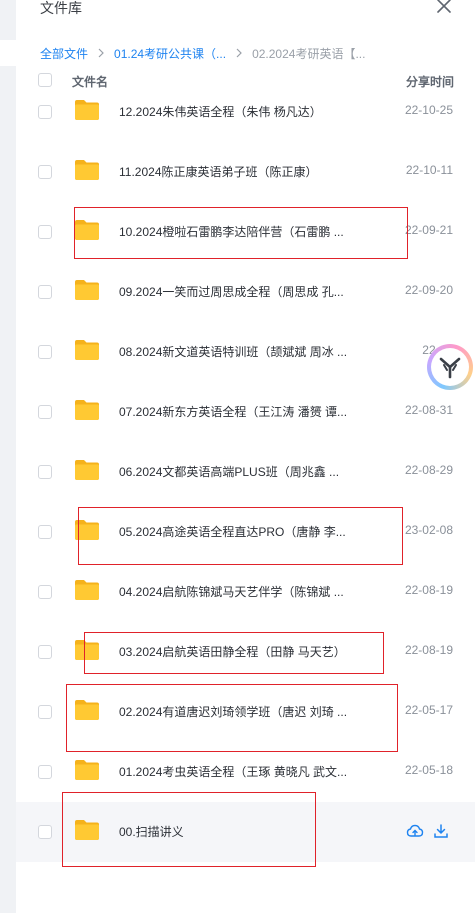 The width and height of the screenshot is (475, 913). I want to click on file-share-date: 23-02-08, so click(428, 530).